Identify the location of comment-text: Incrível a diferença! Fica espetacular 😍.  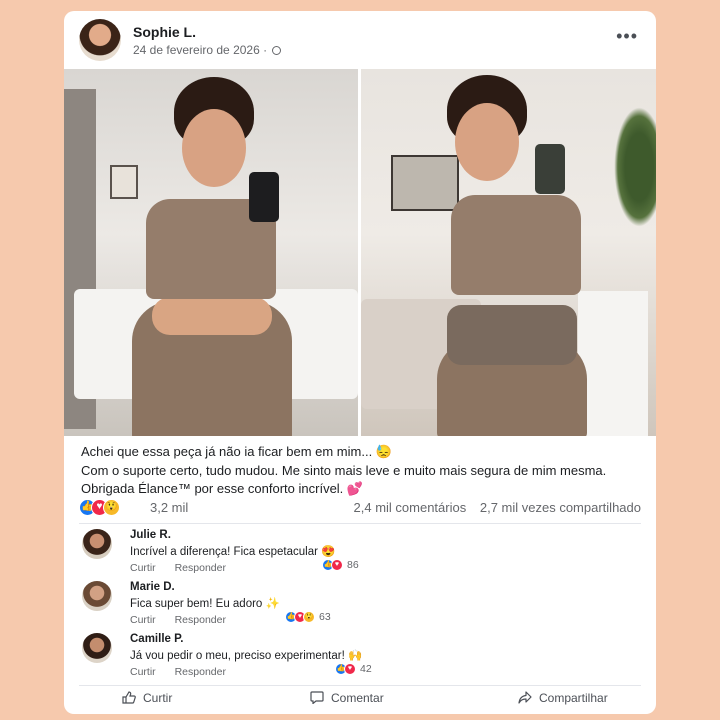
(233, 552).